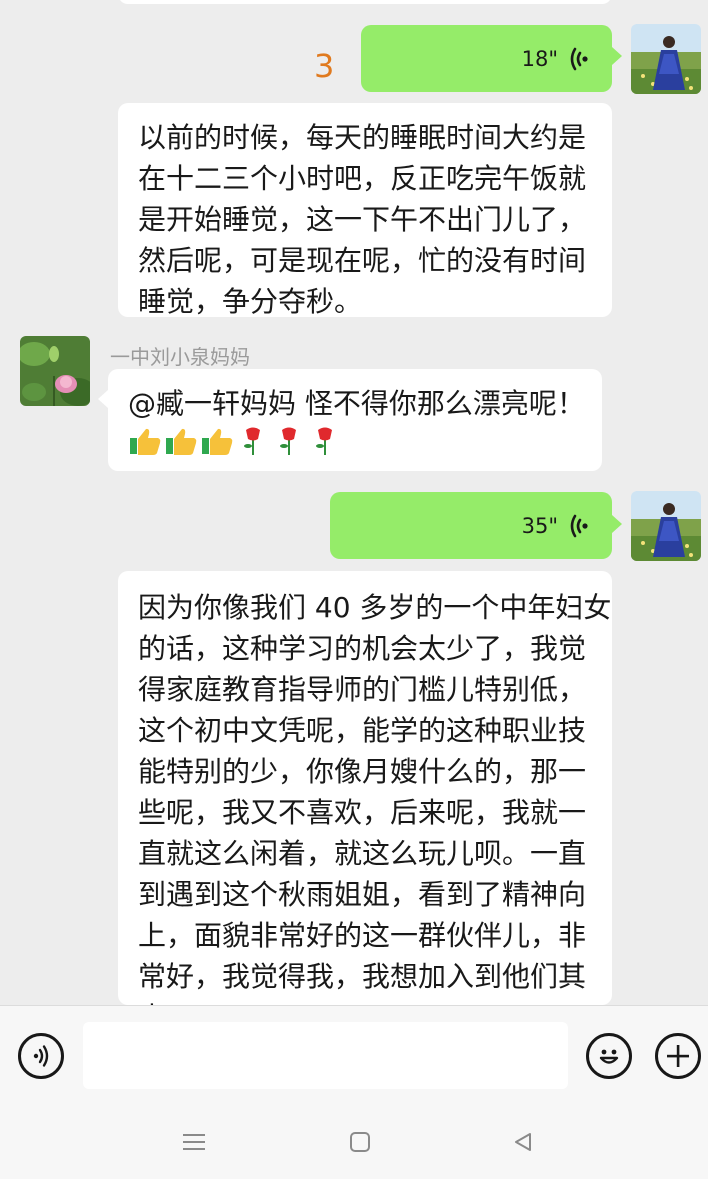 The height and width of the screenshot is (1179, 708). Describe the element at coordinates (362, 771) in the screenshot. I see `message-line: 能特别的少，你像月嫂什么的，那一` at that location.